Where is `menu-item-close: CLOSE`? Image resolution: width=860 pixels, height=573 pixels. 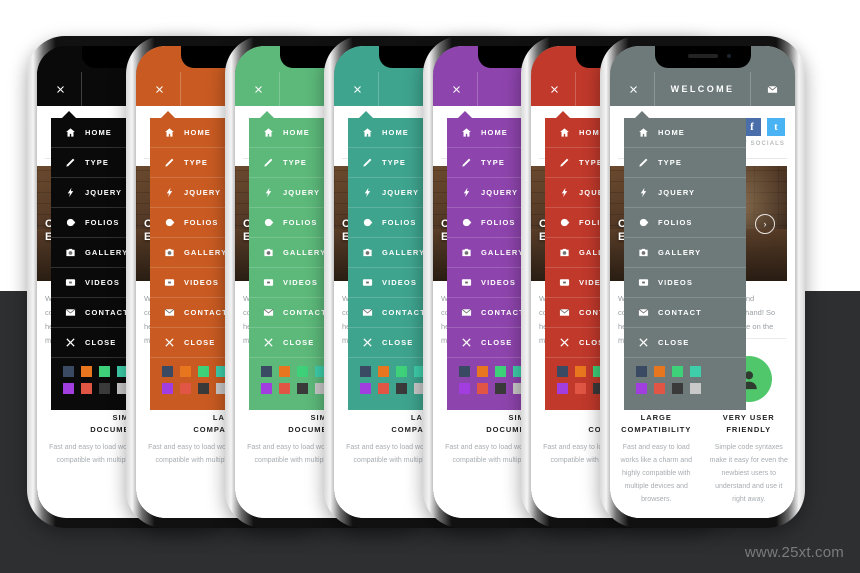
menu-item-close: CLOSE is located at coordinates (685, 343).